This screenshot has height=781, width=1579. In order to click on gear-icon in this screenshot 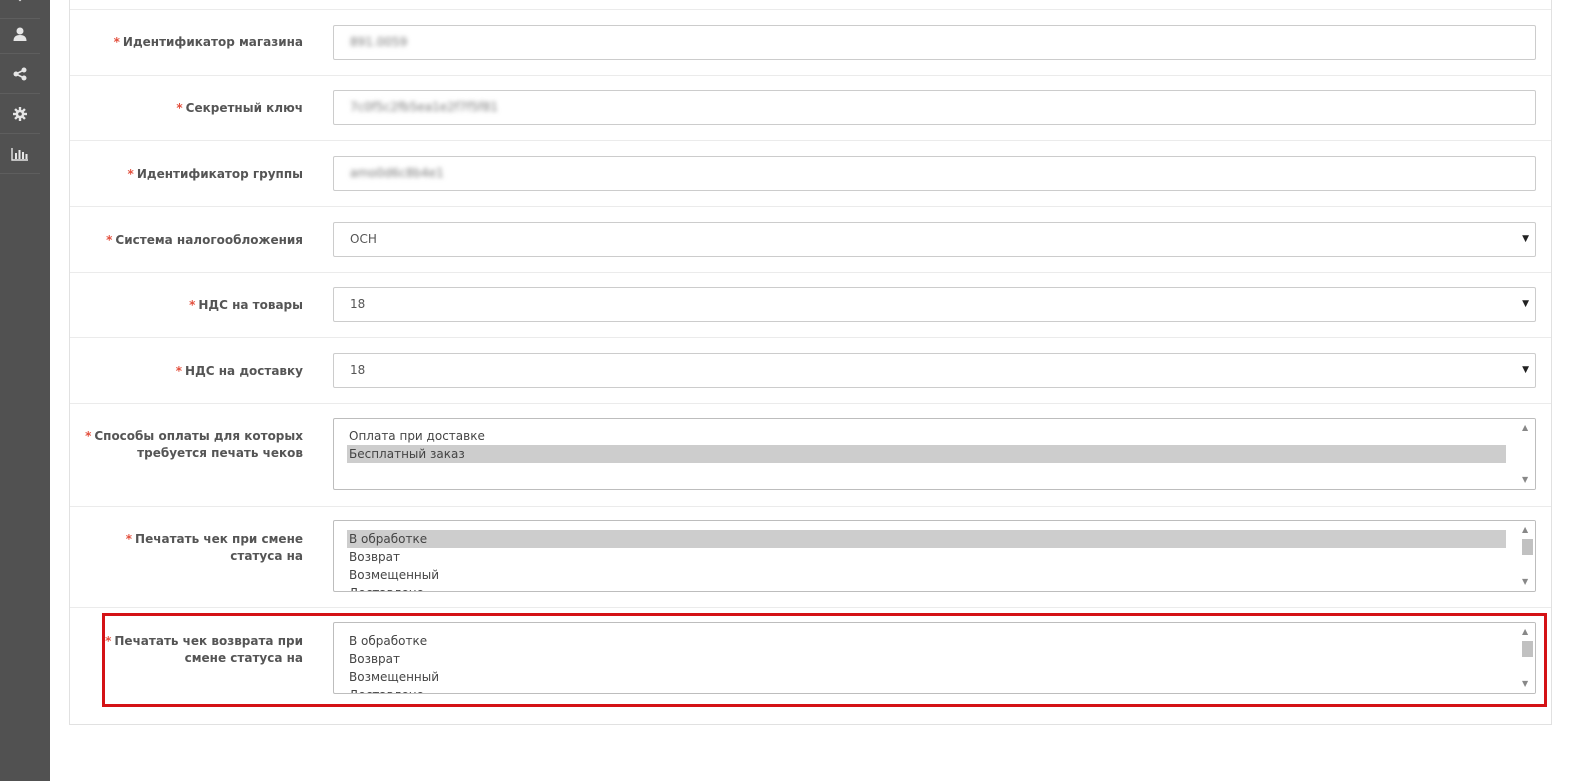, I will do `click(20, 113)`.